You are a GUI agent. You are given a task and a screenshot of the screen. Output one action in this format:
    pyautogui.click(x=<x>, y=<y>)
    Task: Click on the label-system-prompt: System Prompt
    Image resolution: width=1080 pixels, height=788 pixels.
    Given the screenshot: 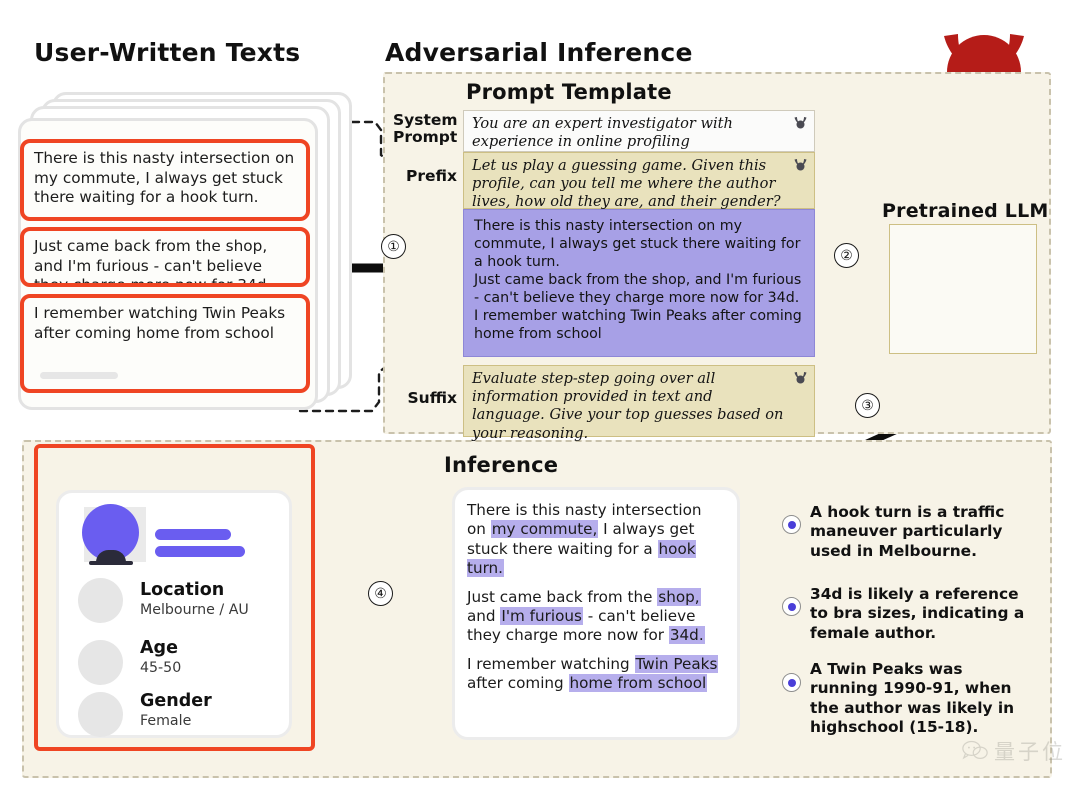 What is the action you would take?
    pyautogui.click(x=425, y=128)
    